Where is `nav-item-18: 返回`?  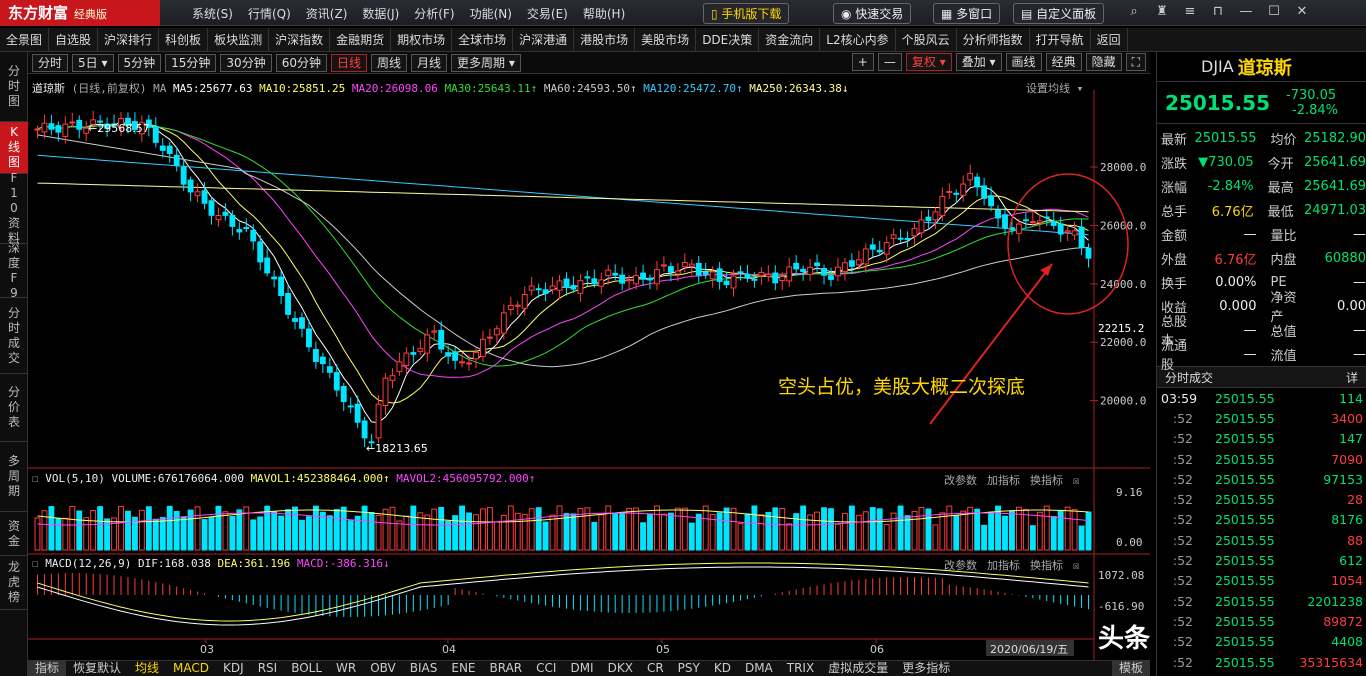
nav-item-18: 返回 is located at coordinates (1109, 39).